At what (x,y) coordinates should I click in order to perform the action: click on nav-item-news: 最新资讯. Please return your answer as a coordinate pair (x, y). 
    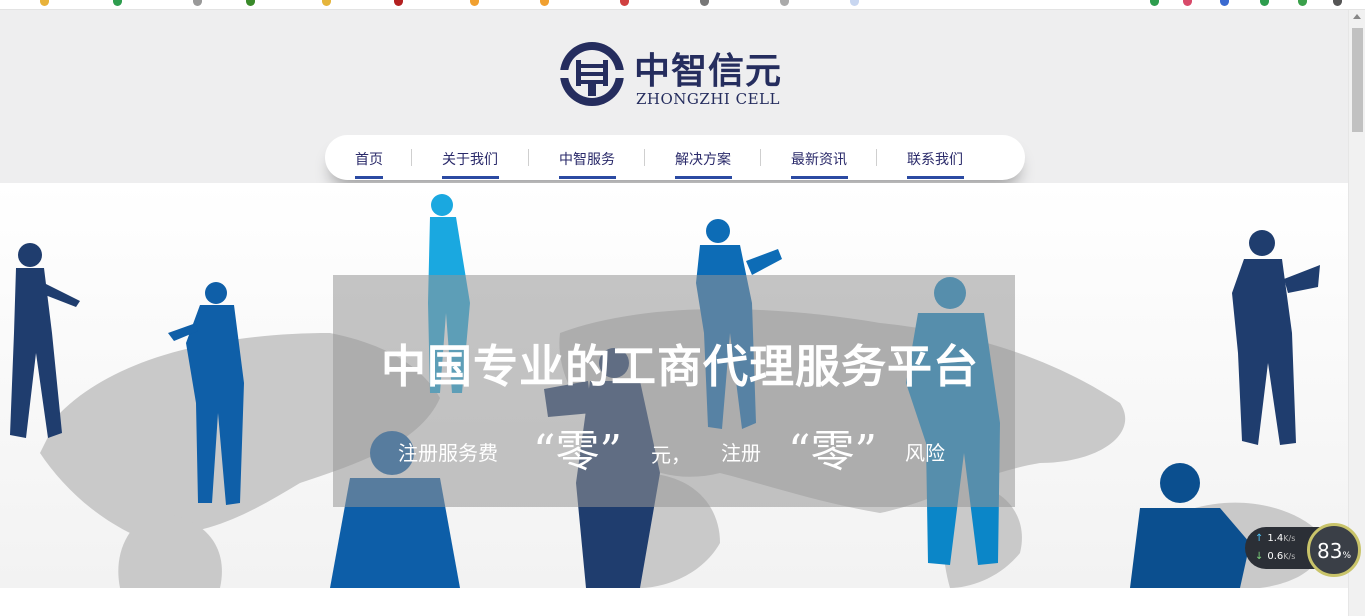
    Looking at the image, I should click on (819, 157).